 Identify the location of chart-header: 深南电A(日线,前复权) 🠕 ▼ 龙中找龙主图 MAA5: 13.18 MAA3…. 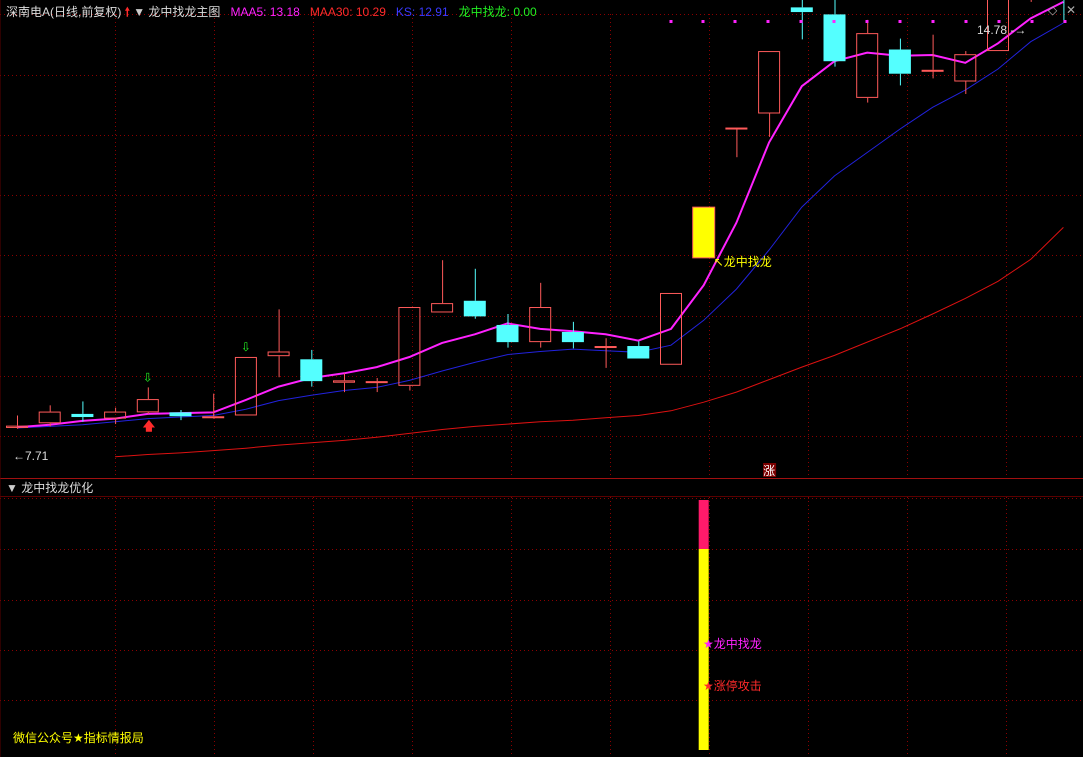
(271, 12).